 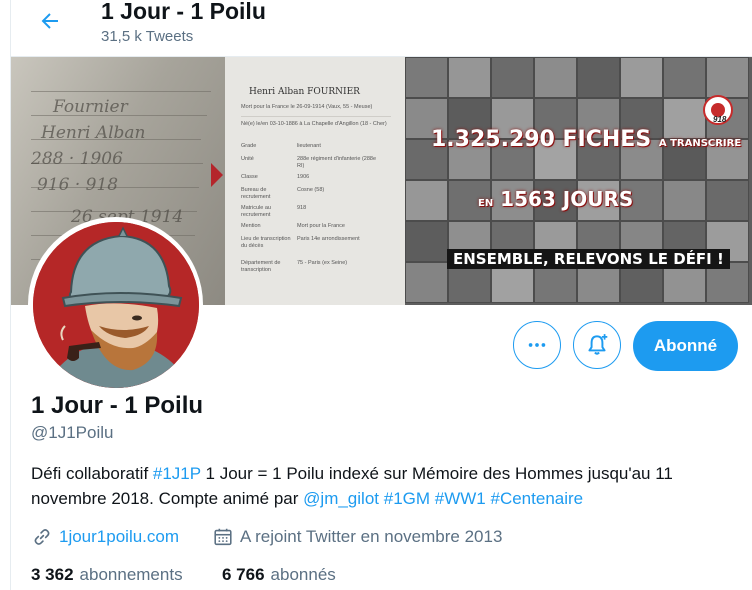 What do you see at coordinates (311, 190) in the screenshot?
I see `record-field-value: Cosne (58)` at bounding box center [311, 190].